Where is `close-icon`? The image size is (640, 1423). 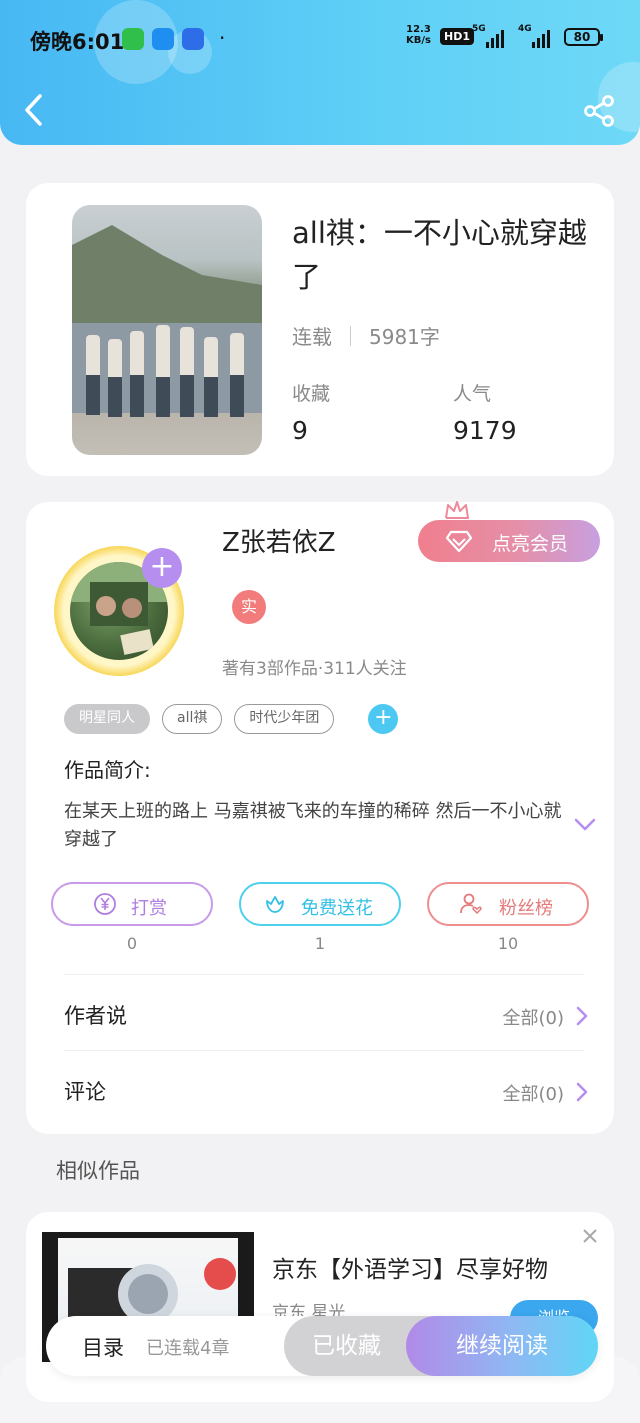
close-icon is located at coordinates (590, 1236).